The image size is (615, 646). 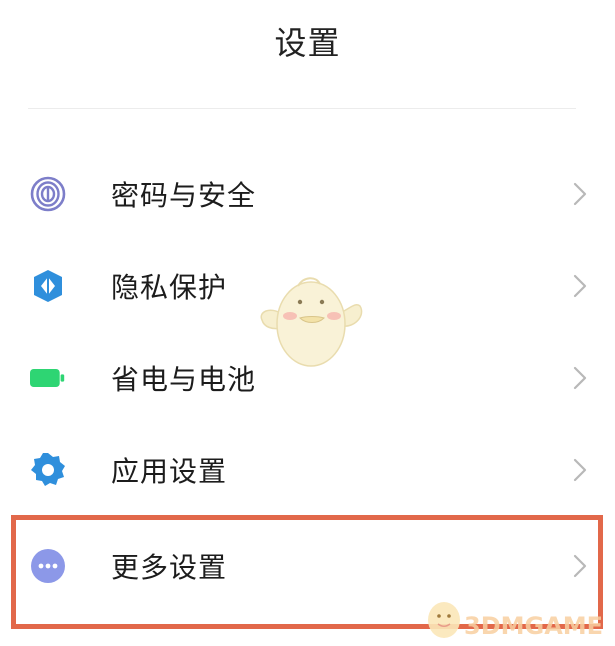 I want to click on settings-item-password-security: 密码与安全, so click(x=307, y=194).